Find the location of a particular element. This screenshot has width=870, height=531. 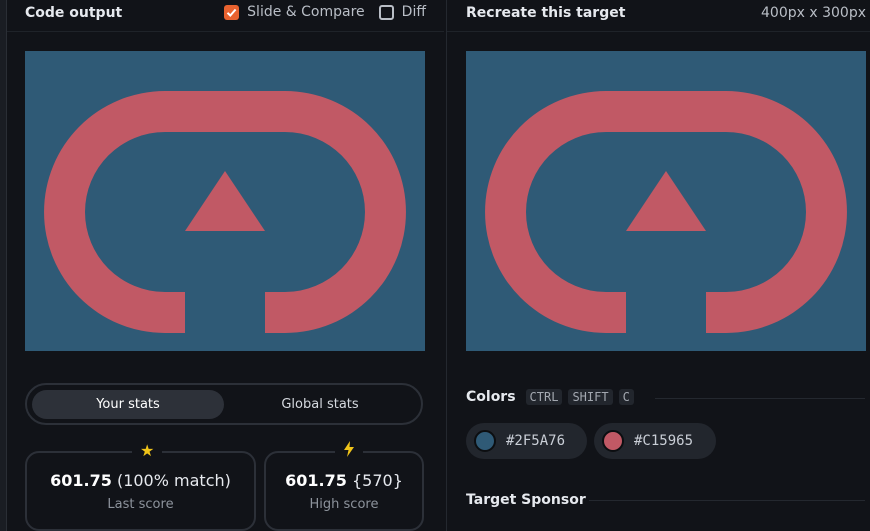

slide-compare-toggle: Slide & Compare is located at coordinates (294, 12).